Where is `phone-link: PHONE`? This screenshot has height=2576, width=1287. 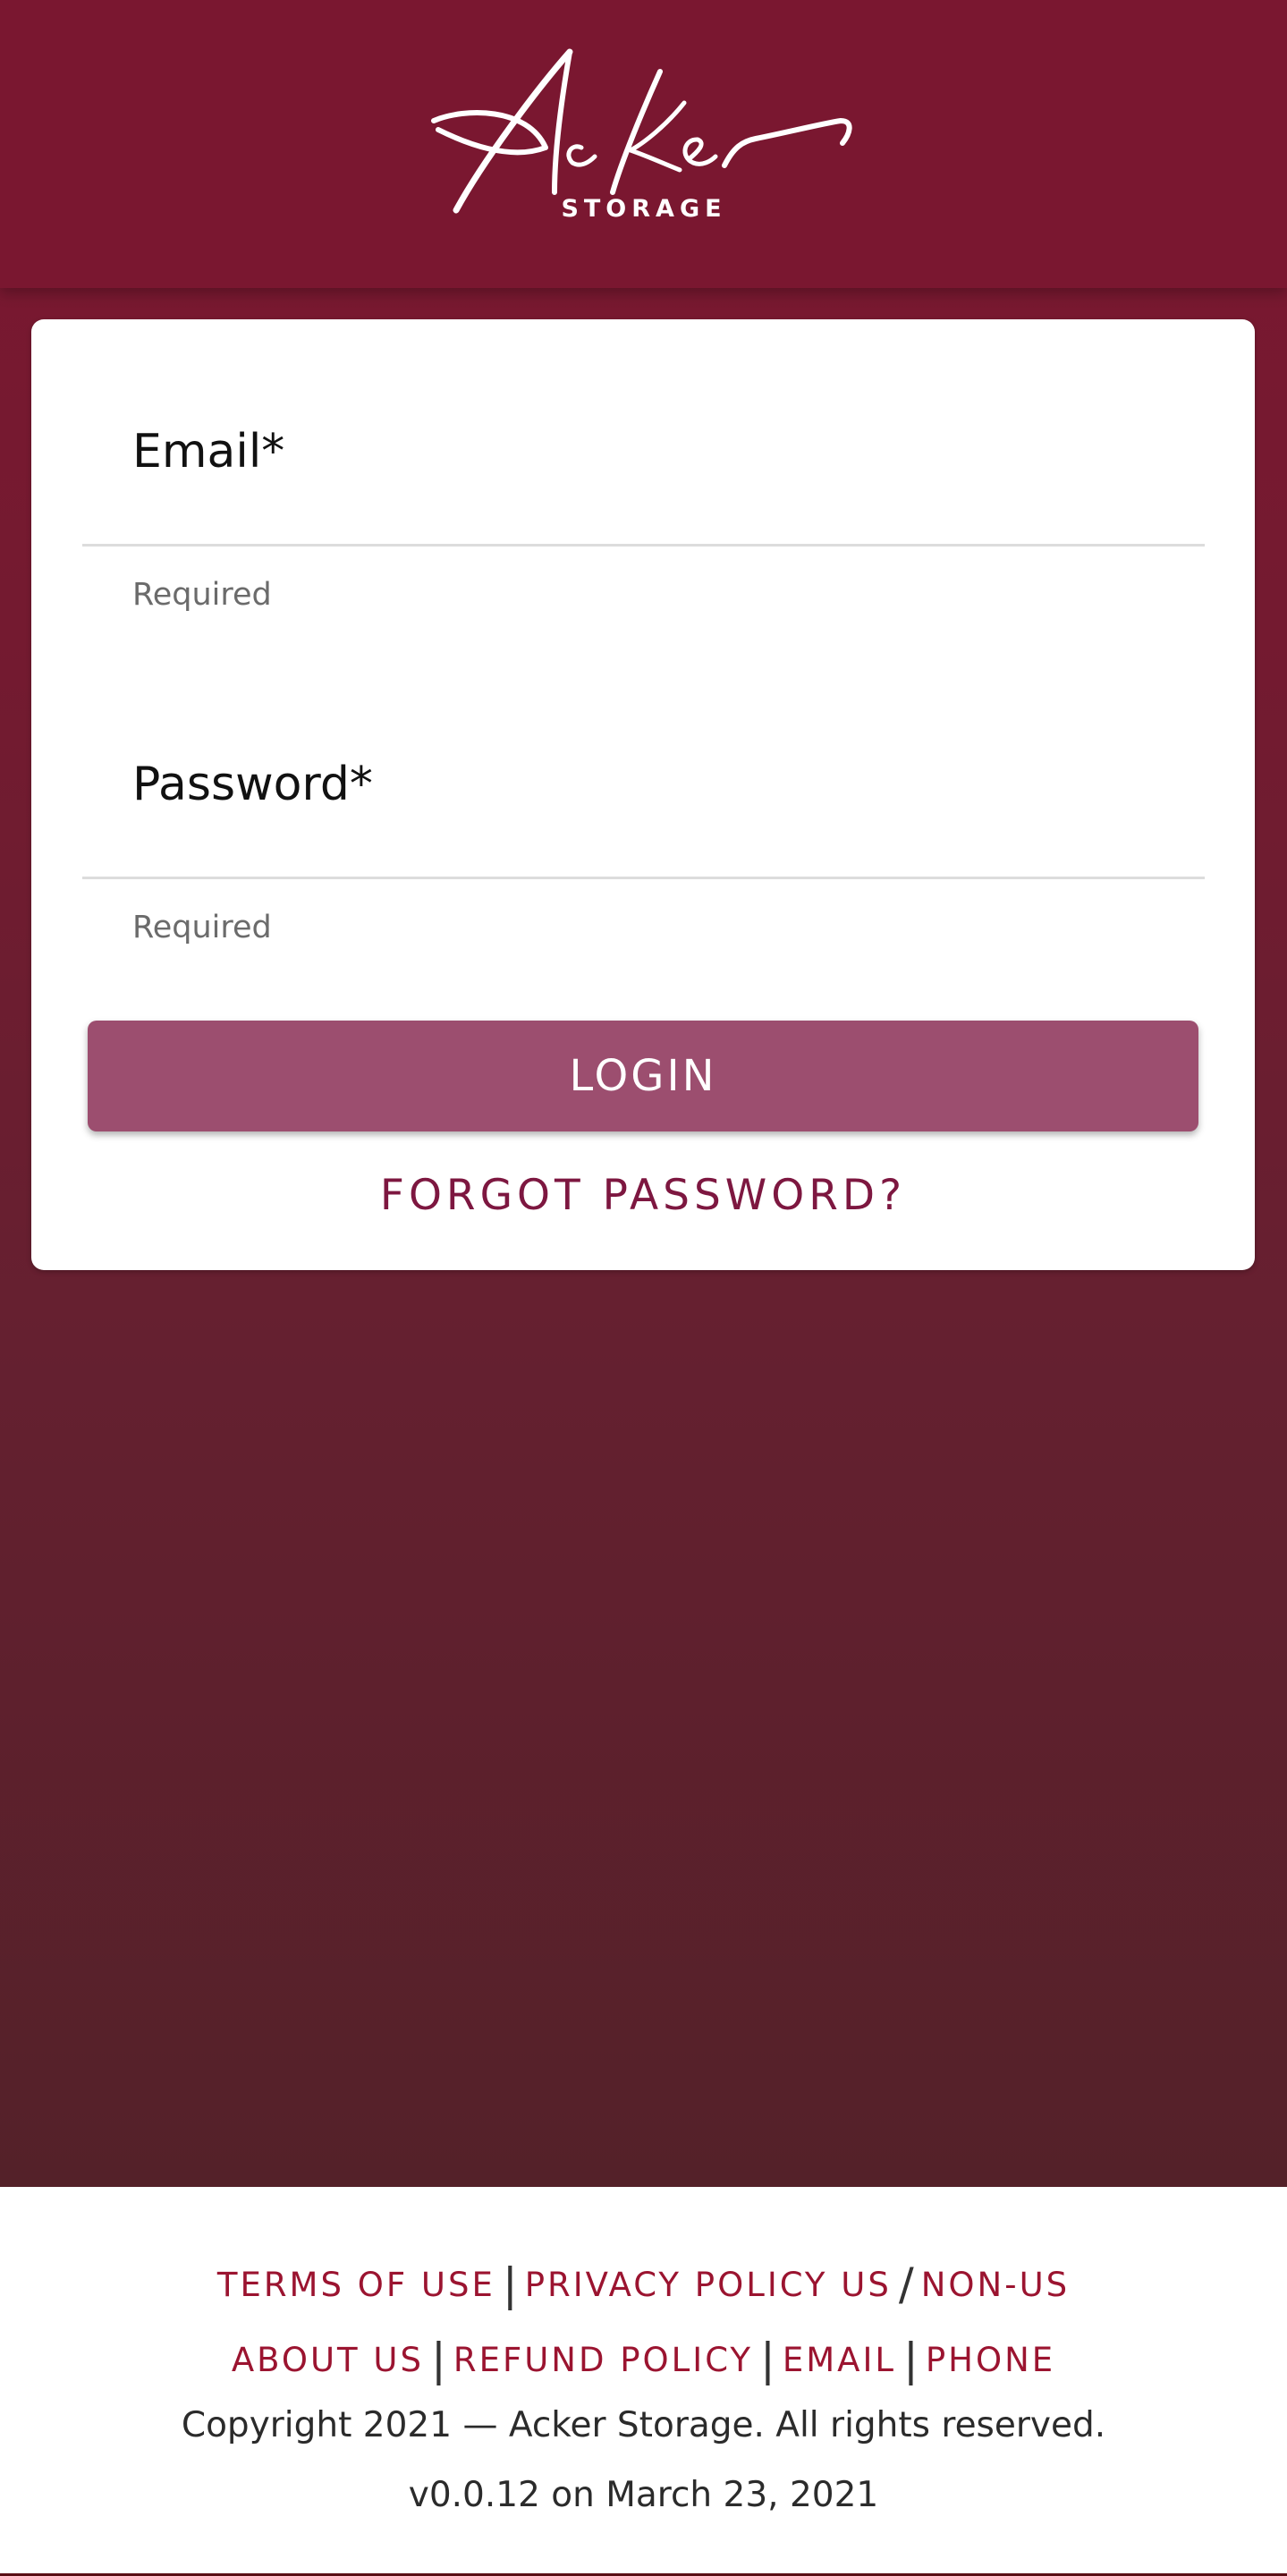
phone-link: PHONE is located at coordinates (990, 2360).